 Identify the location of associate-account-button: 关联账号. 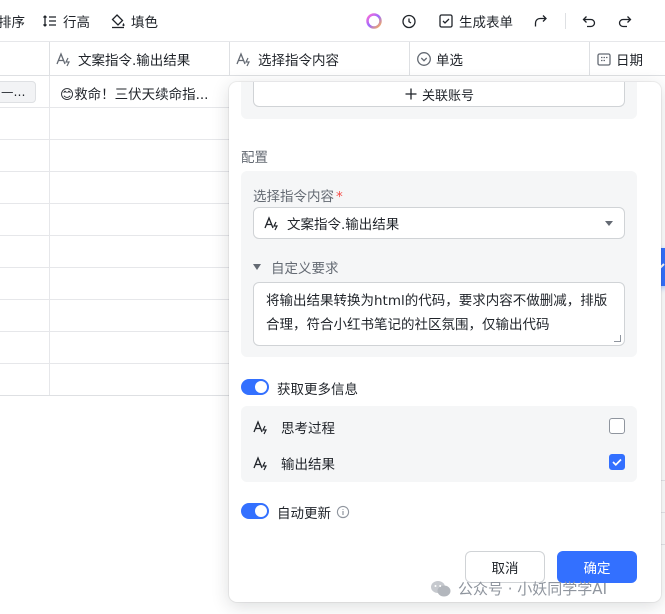
(439, 94).